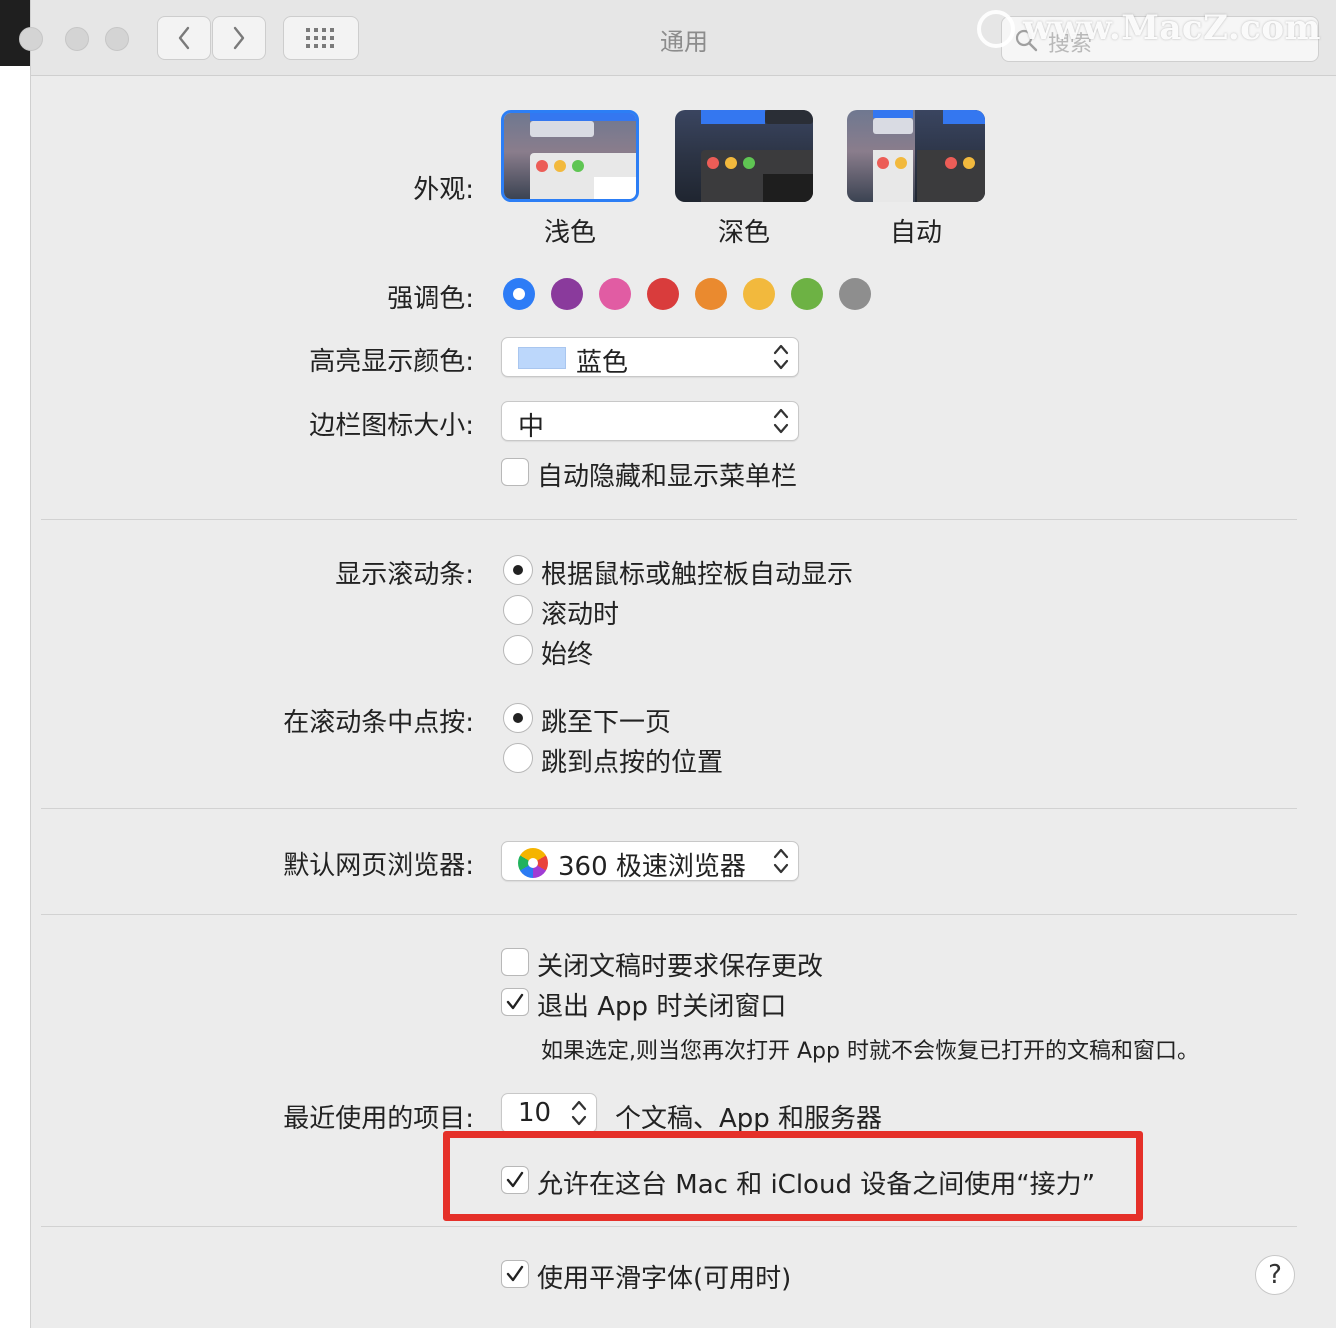 The image size is (1336, 1328). What do you see at coordinates (1172, 28) in the screenshot?
I see `watermark-text: www.MacZ.com` at bounding box center [1172, 28].